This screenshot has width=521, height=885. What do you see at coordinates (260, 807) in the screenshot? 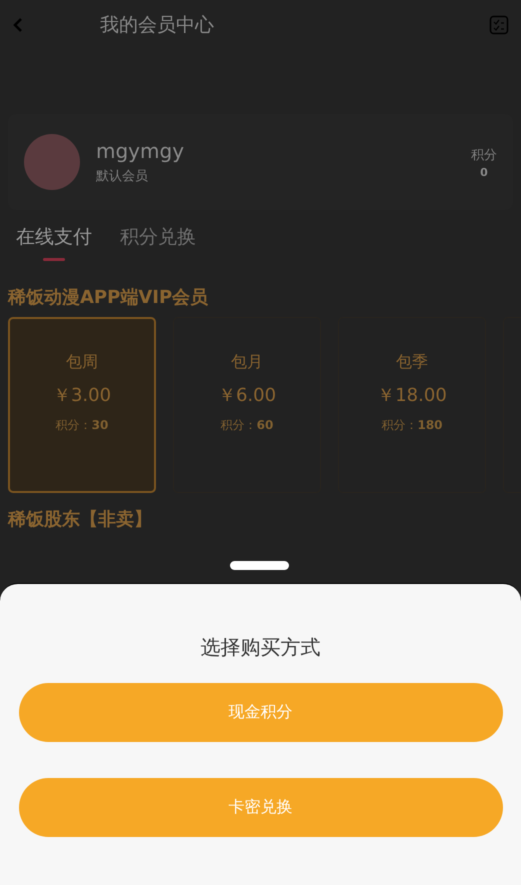
I see `payment-option-button: 卡密兑换` at bounding box center [260, 807].